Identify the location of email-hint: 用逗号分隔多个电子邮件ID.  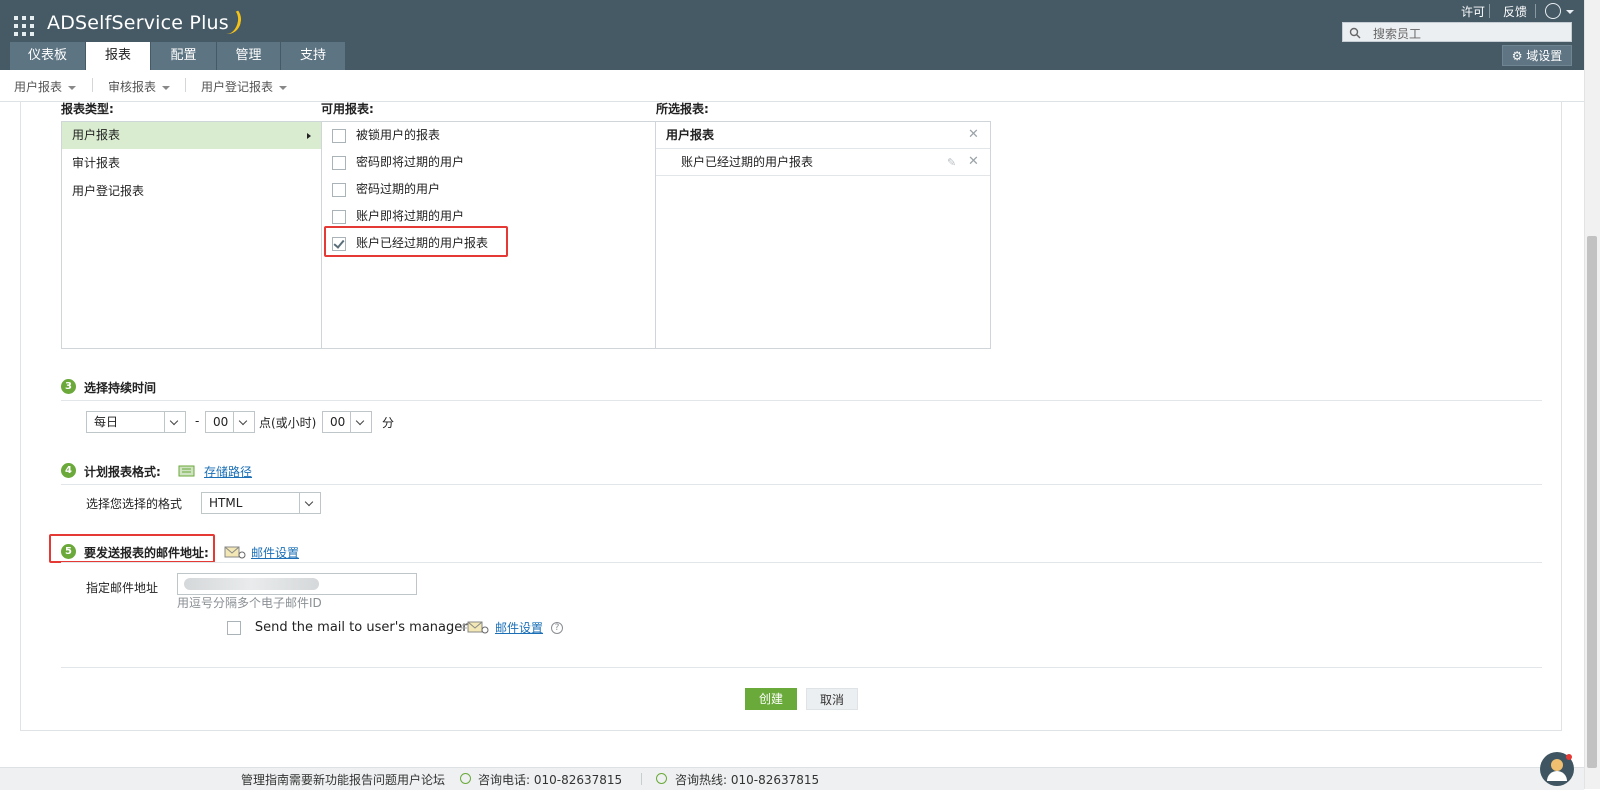
(249, 603).